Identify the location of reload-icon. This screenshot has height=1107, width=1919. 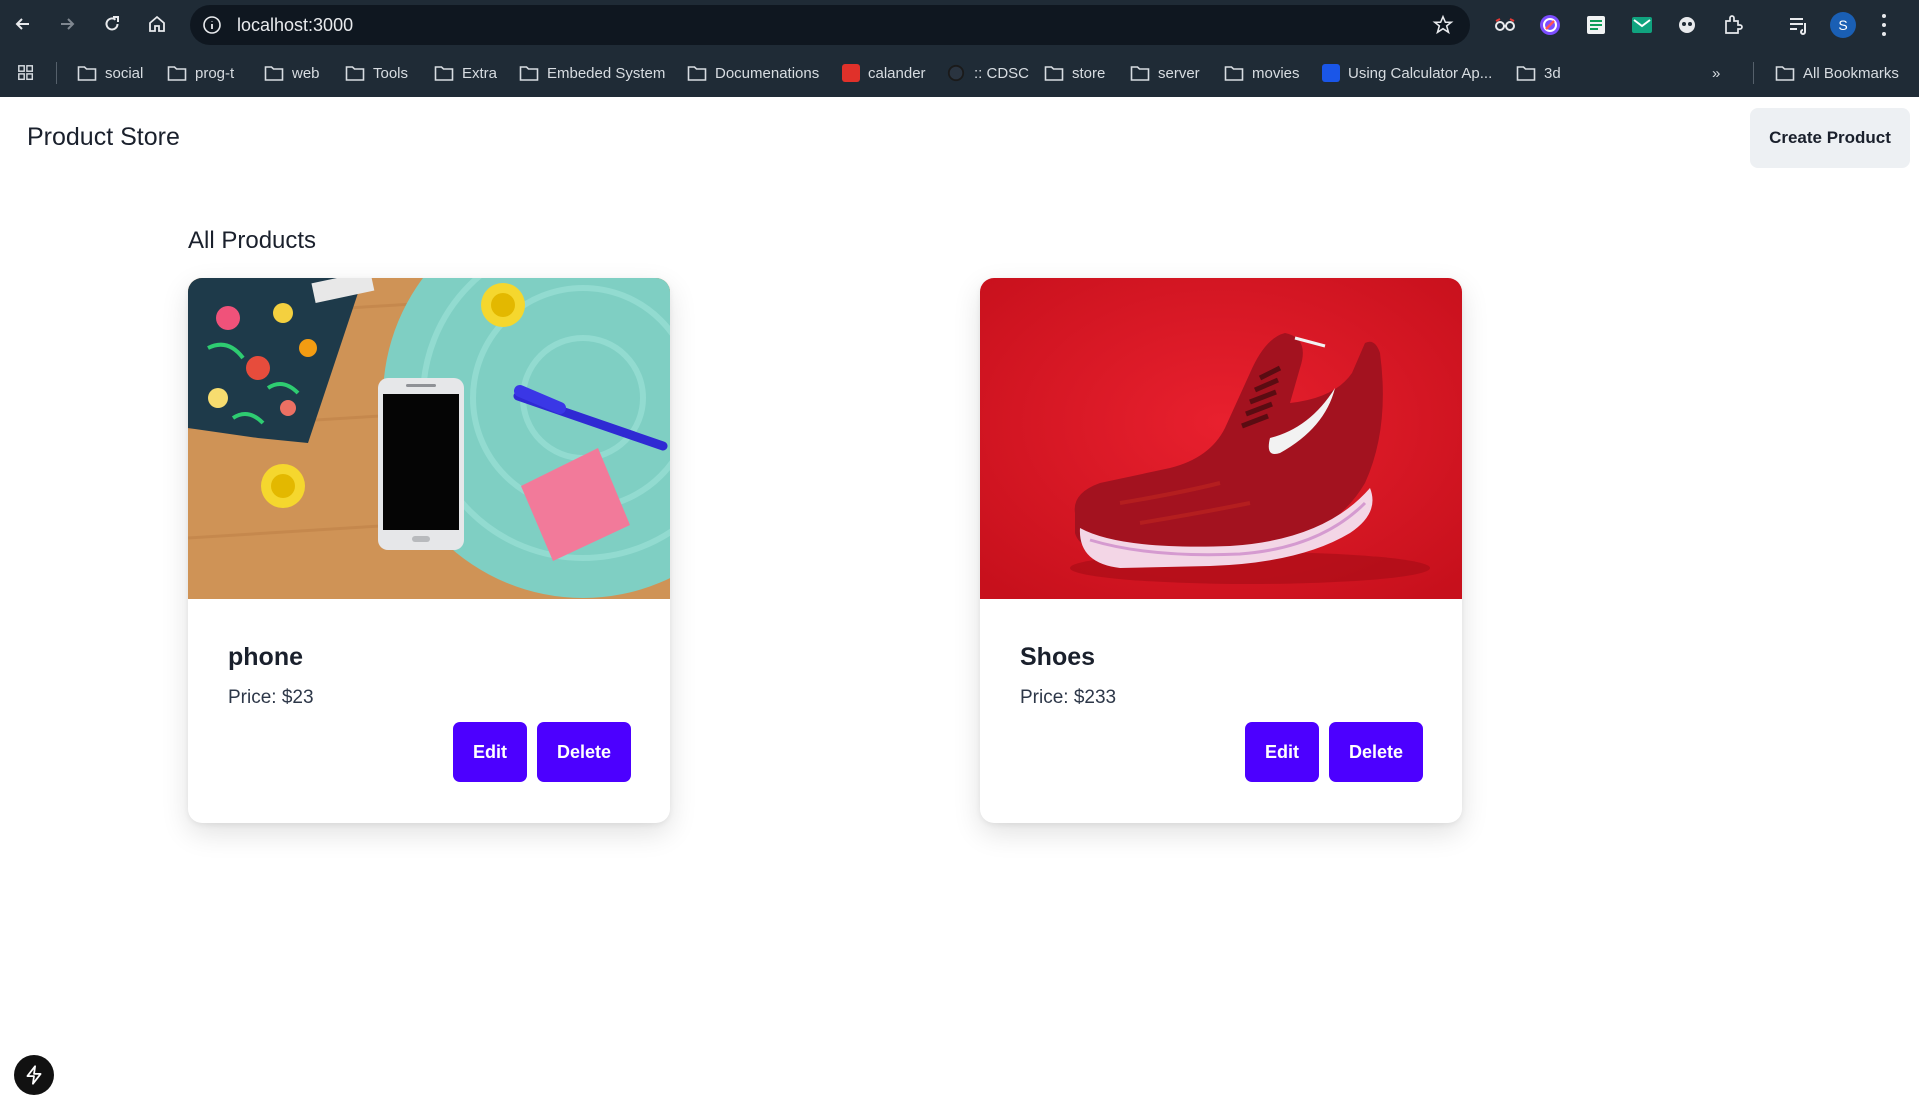
(112, 23).